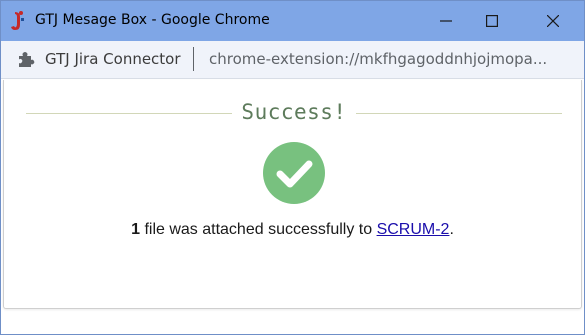 The width and height of the screenshot is (585, 335). Describe the element at coordinates (294, 173) in the screenshot. I see `check-circle-icon` at that location.